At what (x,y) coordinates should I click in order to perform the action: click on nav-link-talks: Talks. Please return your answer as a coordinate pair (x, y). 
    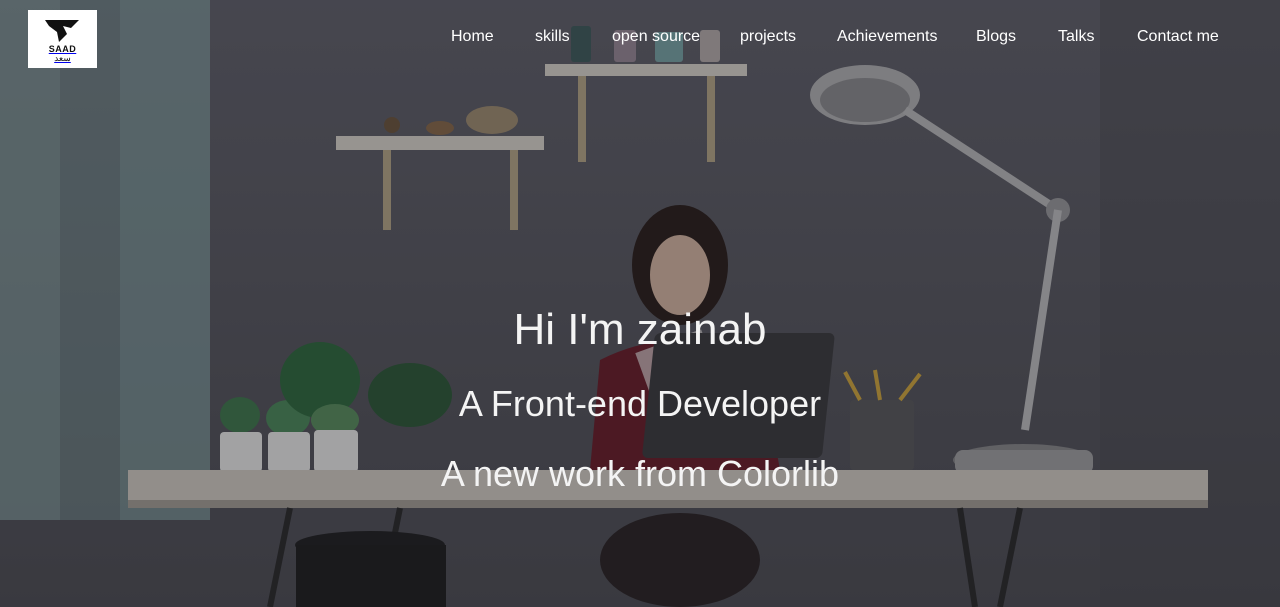
    Looking at the image, I should click on (1076, 37).